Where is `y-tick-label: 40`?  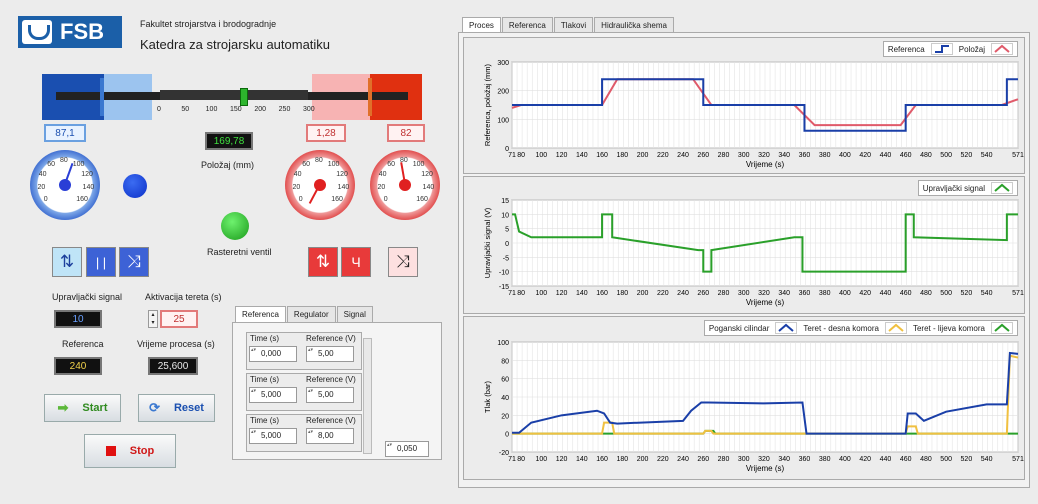 y-tick-label: 40 is located at coordinates (505, 398).